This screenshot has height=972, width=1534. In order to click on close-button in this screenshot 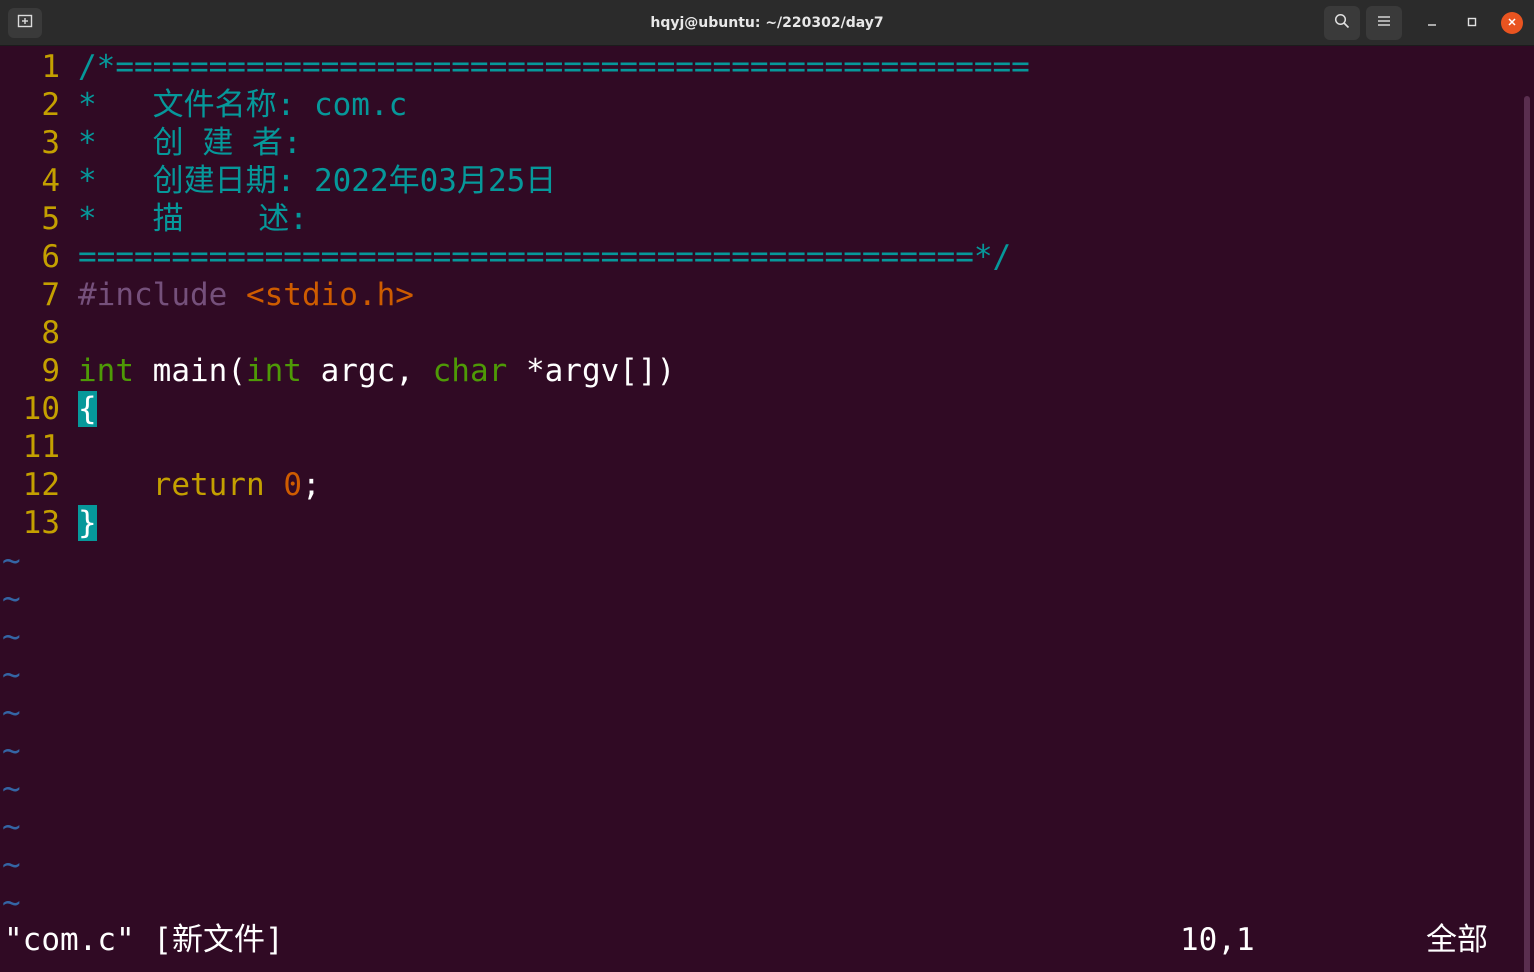, I will do `click(1512, 23)`.